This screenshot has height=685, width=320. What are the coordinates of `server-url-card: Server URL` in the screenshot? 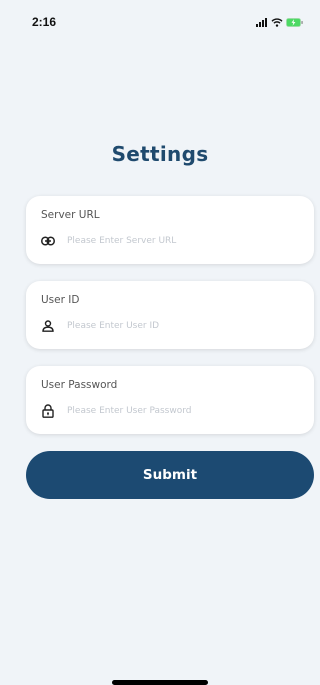 It's located at (170, 230).